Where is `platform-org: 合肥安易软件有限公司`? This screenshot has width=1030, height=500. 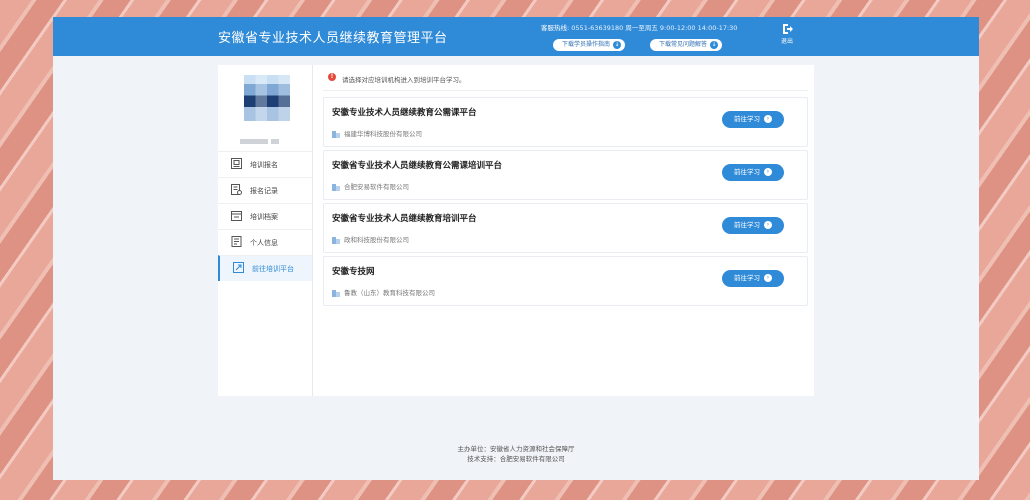 platform-org: 合肥安易软件有限公司 is located at coordinates (370, 186).